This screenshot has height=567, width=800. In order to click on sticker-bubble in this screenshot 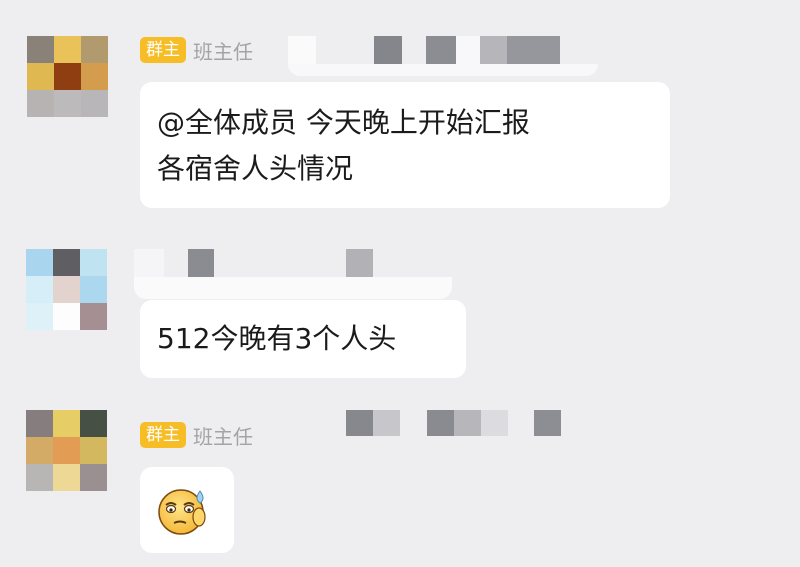, I will do `click(187, 510)`.